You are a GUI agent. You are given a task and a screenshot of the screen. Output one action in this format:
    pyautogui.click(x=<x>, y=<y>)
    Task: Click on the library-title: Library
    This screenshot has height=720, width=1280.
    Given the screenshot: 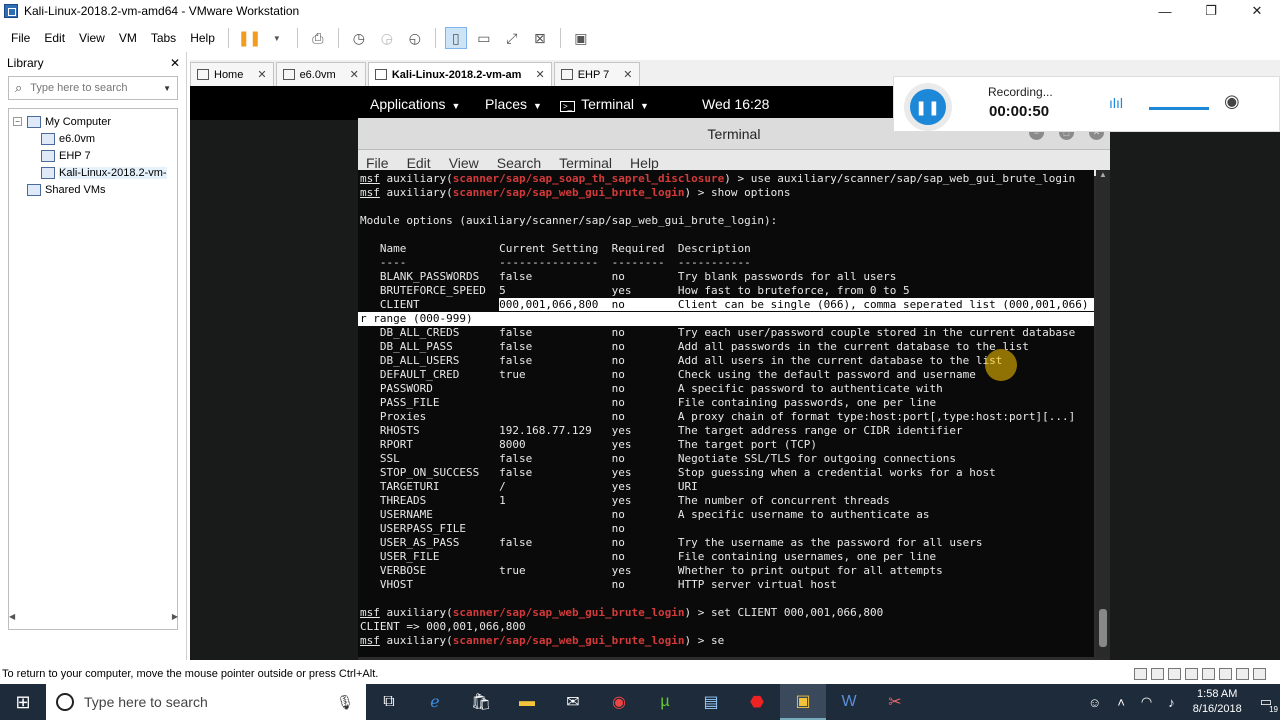 What is the action you would take?
    pyautogui.click(x=25, y=63)
    